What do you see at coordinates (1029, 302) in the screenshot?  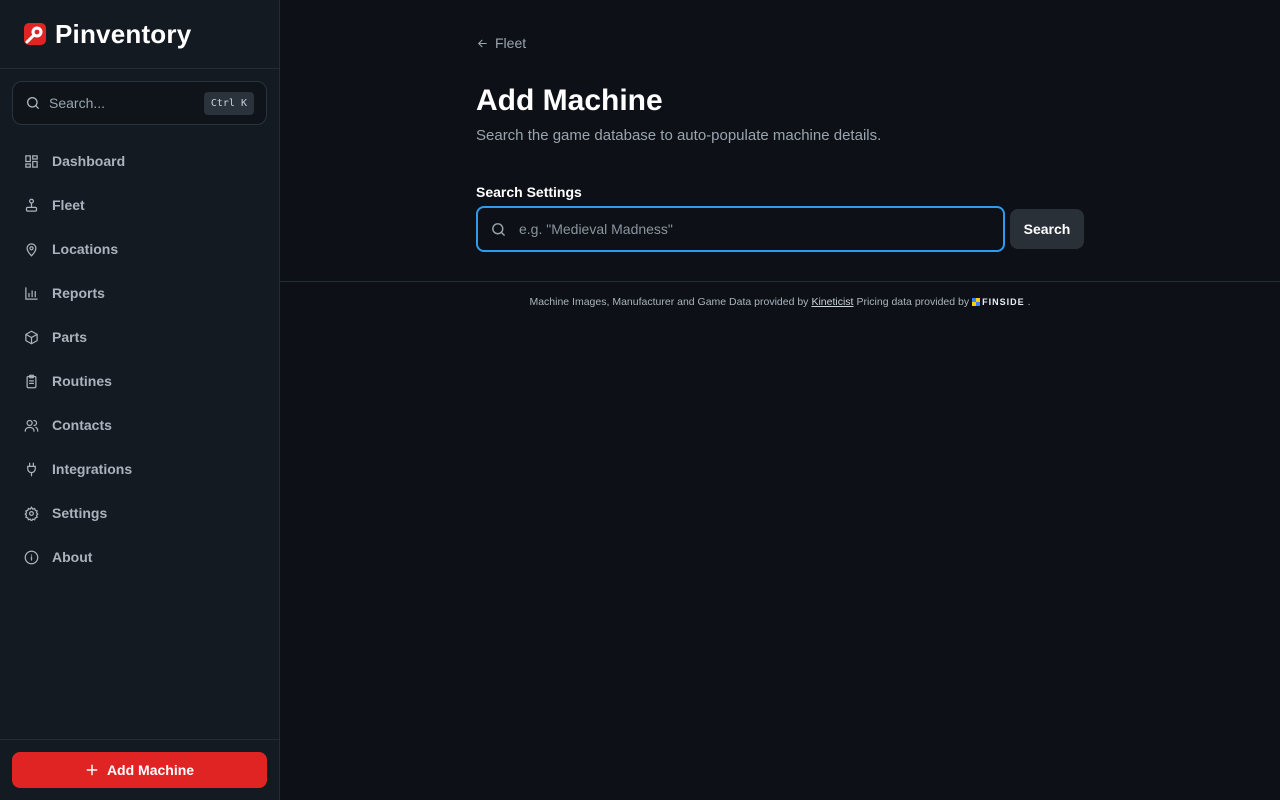 I see `attribution-suffix: .` at bounding box center [1029, 302].